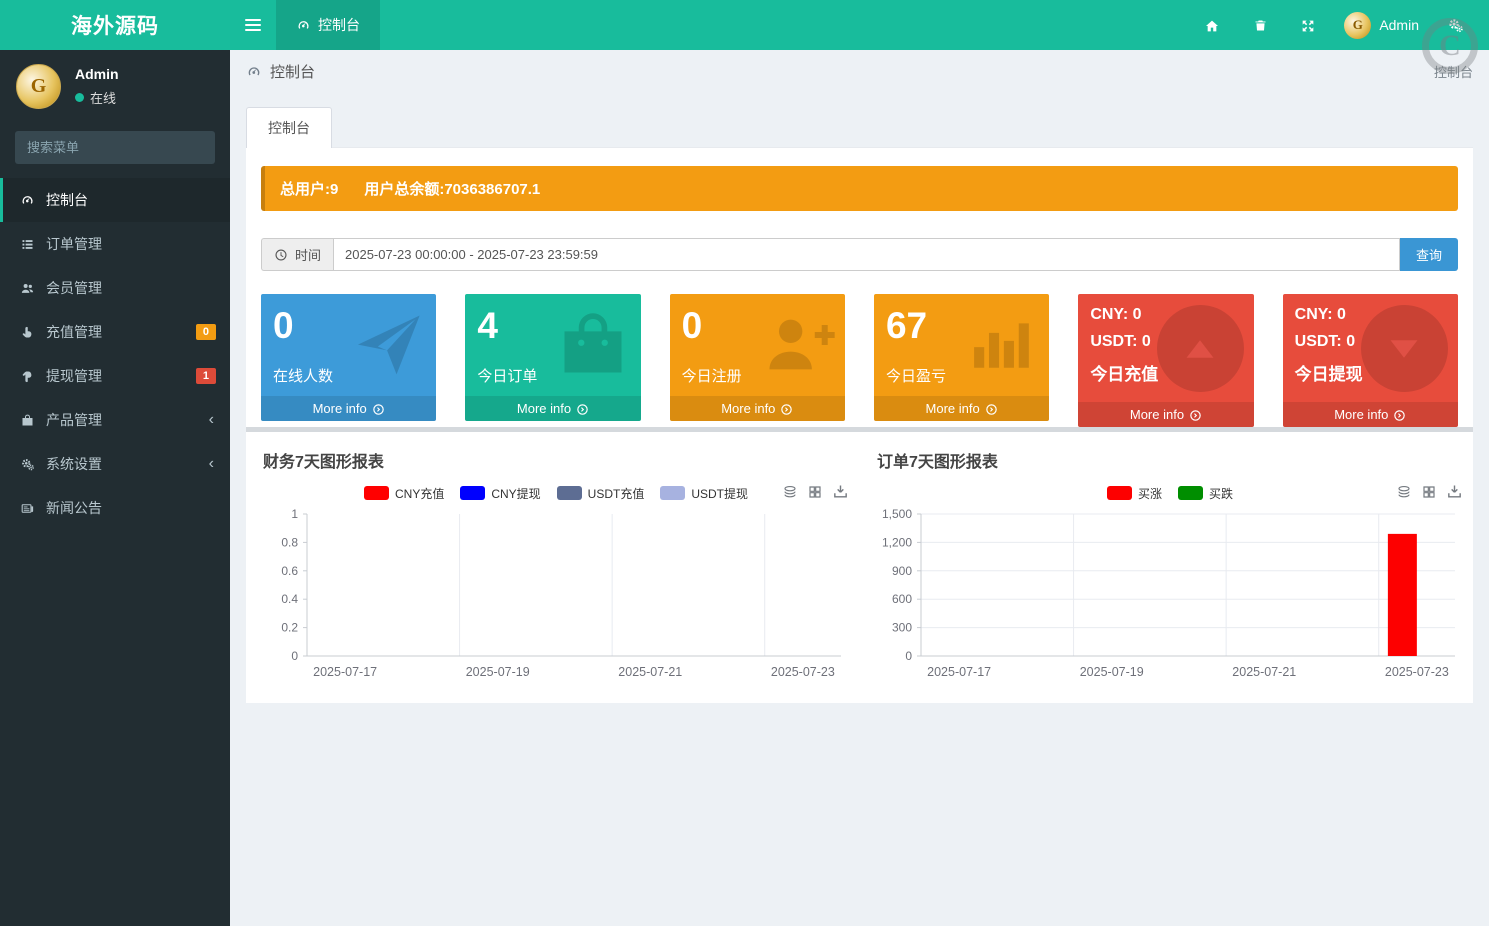 This screenshot has height=926, width=1489. Describe the element at coordinates (74, 420) in the screenshot. I see `sidebar-item-label: 产品管理` at that location.